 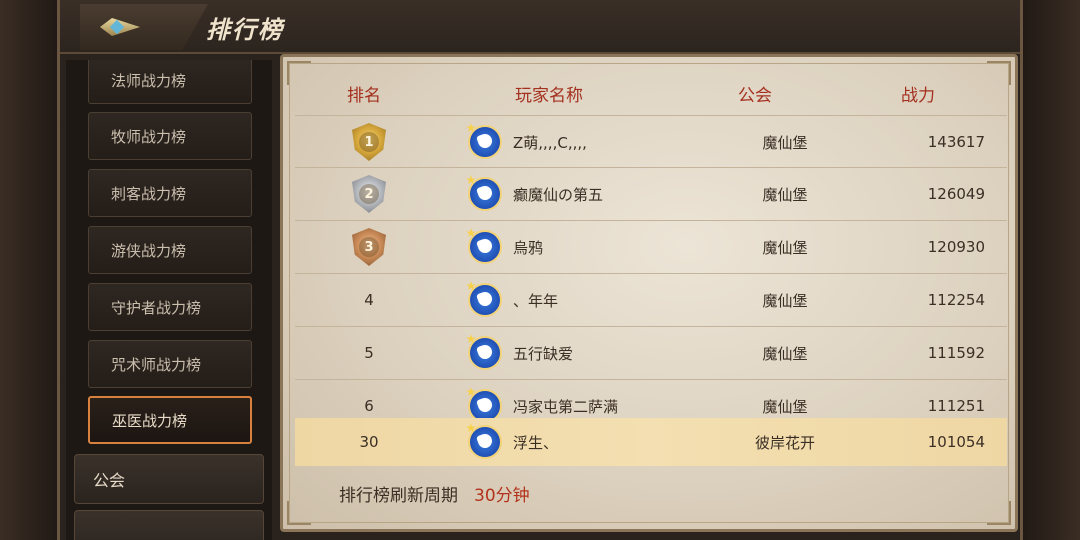 What do you see at coordinates (369, 353) in the screenshot?
I see `rank-number: 5` at bounding box center [369, 353].